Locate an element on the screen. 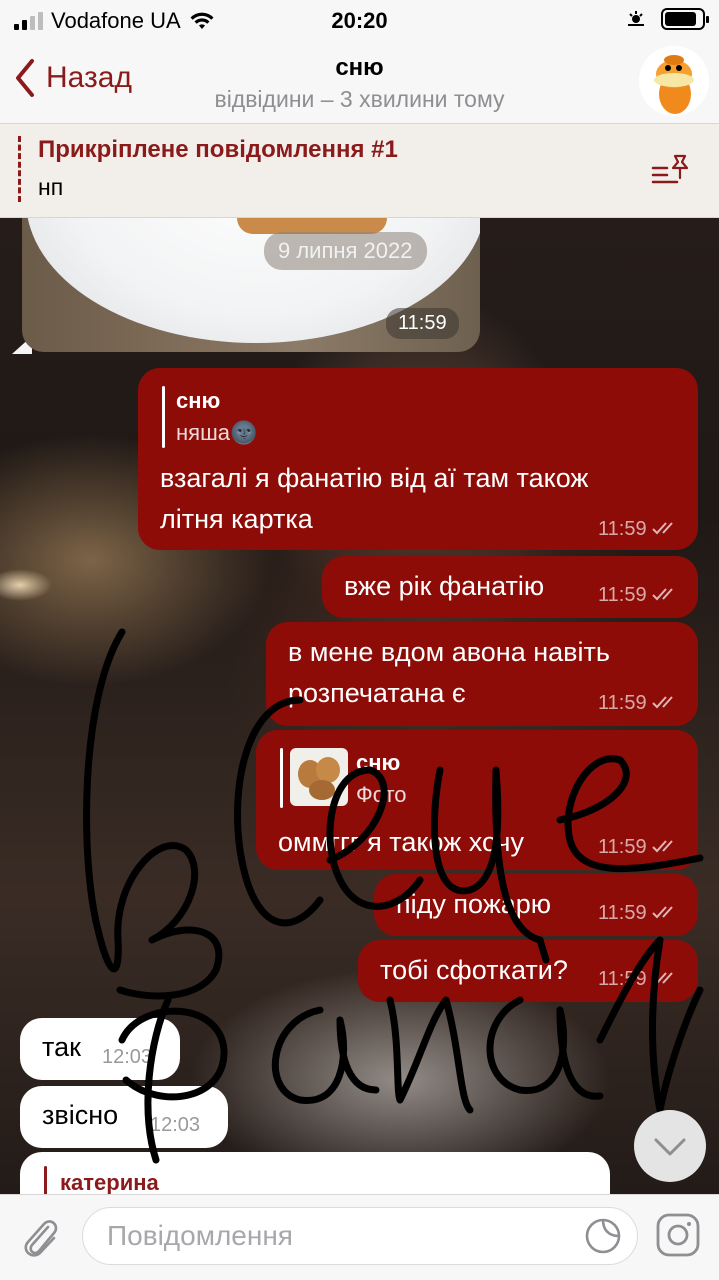 This screenshot has width=719, height=1280. chevron-down-icon is located at coordinates (670, 1147).